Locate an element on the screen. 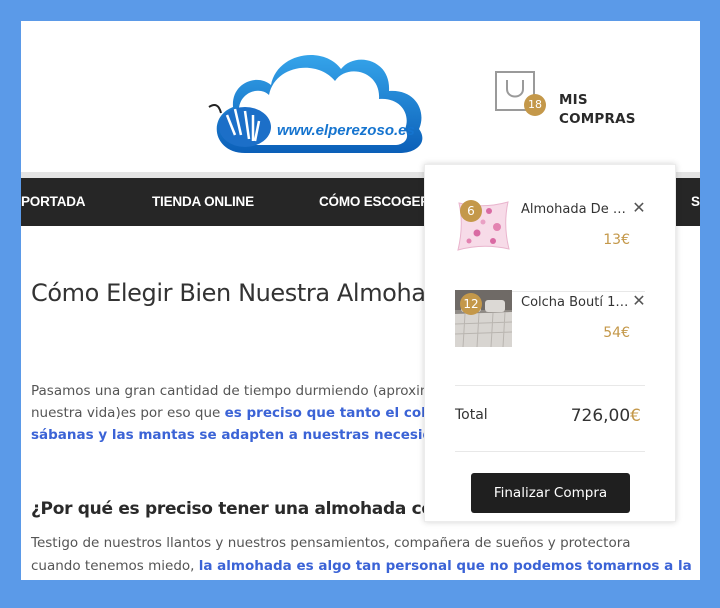 This screenshot has height=608, width=720. cart-label-line2: COMPRAS is located at coordinates (597, 119).